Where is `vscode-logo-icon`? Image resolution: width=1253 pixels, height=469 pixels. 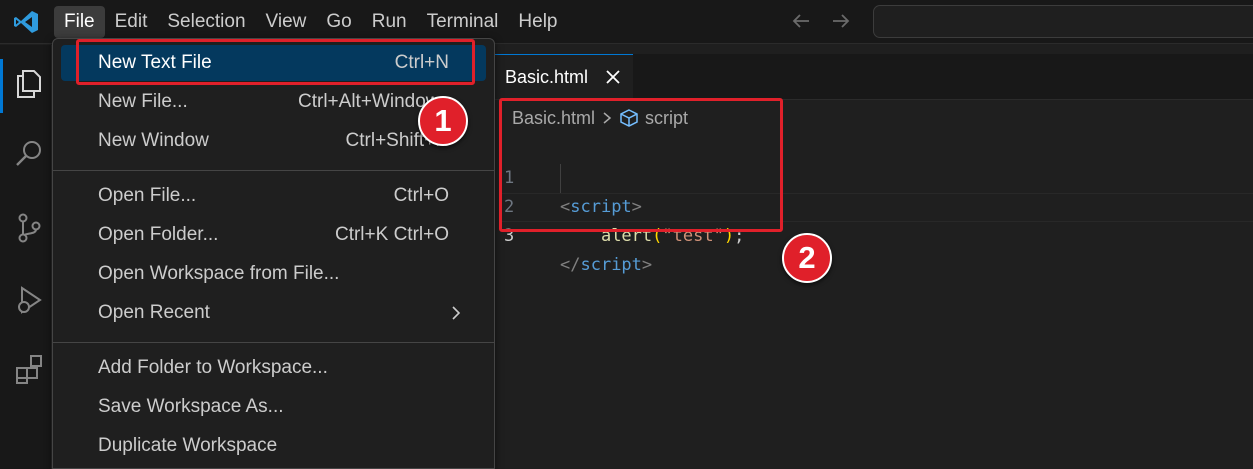
vscode-logo-icon is located at coordinates (26, 22).